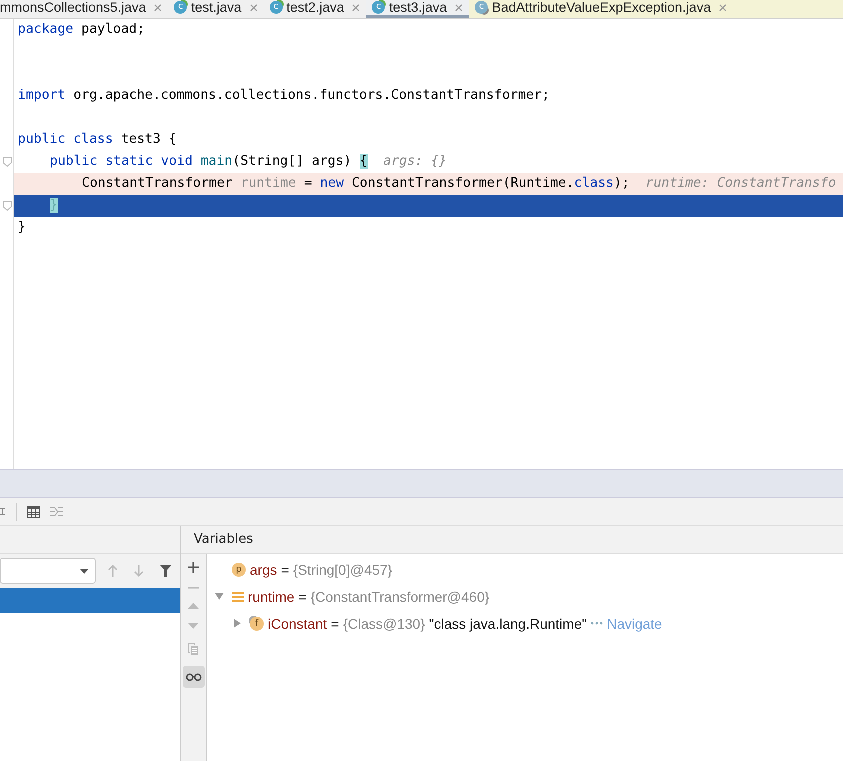  Describe the element at coordinates (271, 596) in the screenshot. I see `variable-name: runtime` at that location.